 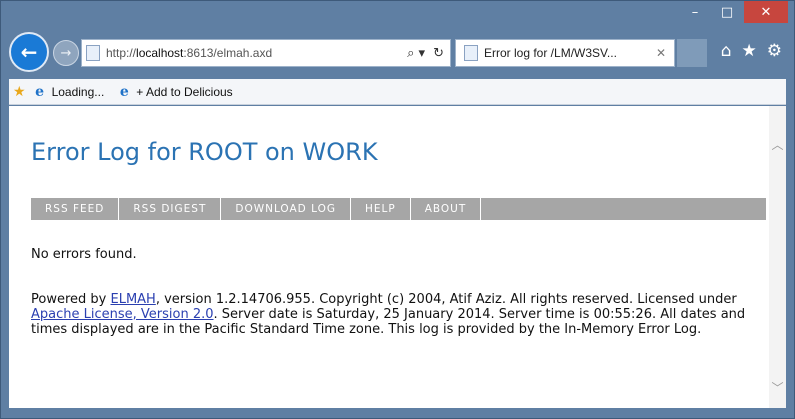 I want to click on elmah-link: ELMAH, so click(x=132, y=299).